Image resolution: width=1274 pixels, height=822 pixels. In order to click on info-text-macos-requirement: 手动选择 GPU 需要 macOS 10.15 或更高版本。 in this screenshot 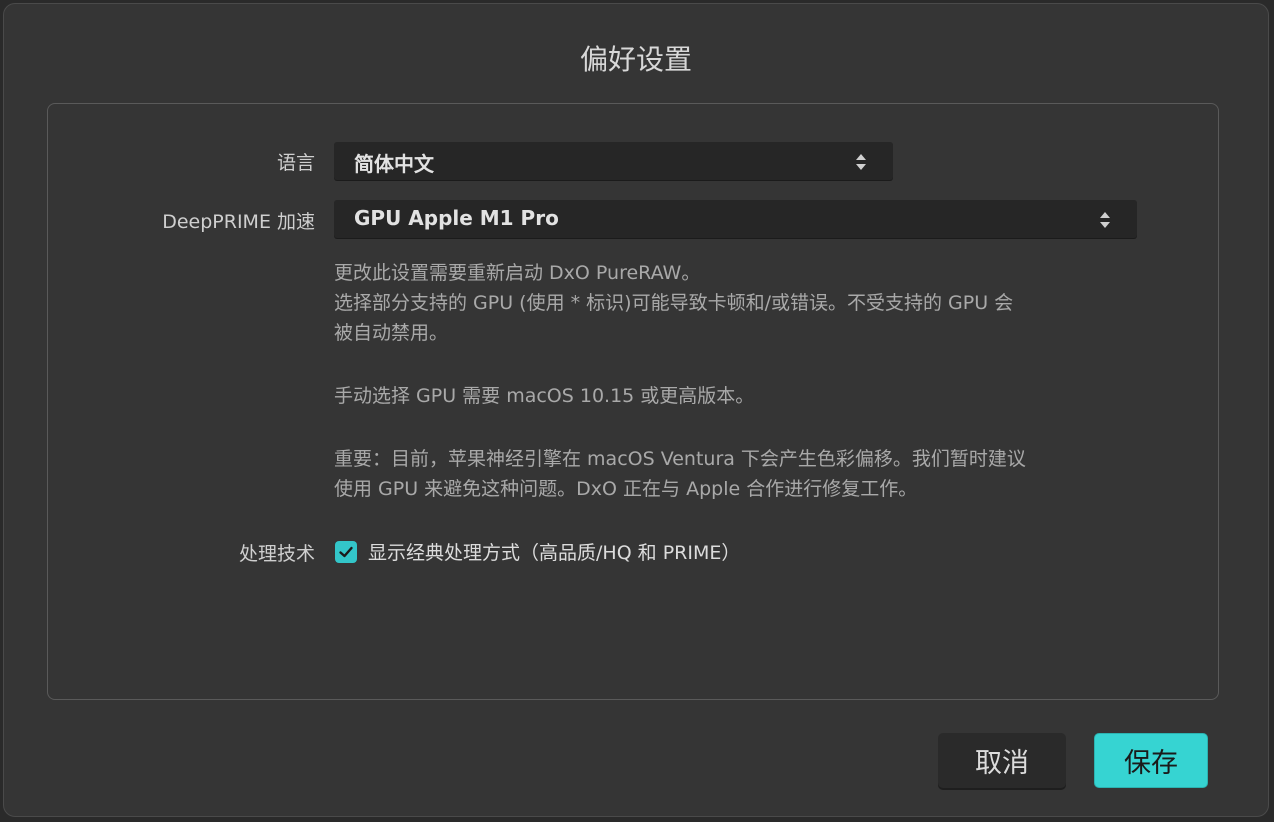, I will do `click(544, 396)`.